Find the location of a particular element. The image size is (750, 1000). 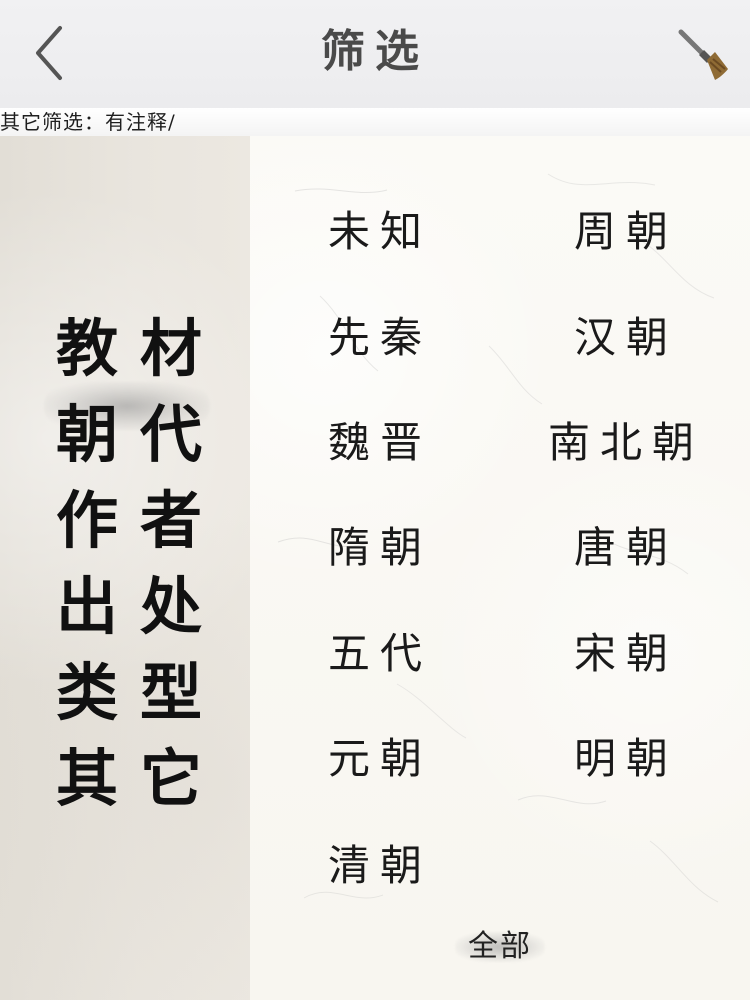

dynasty-option-wei-jin: 魏晋 is located at coordinates (380, 443).